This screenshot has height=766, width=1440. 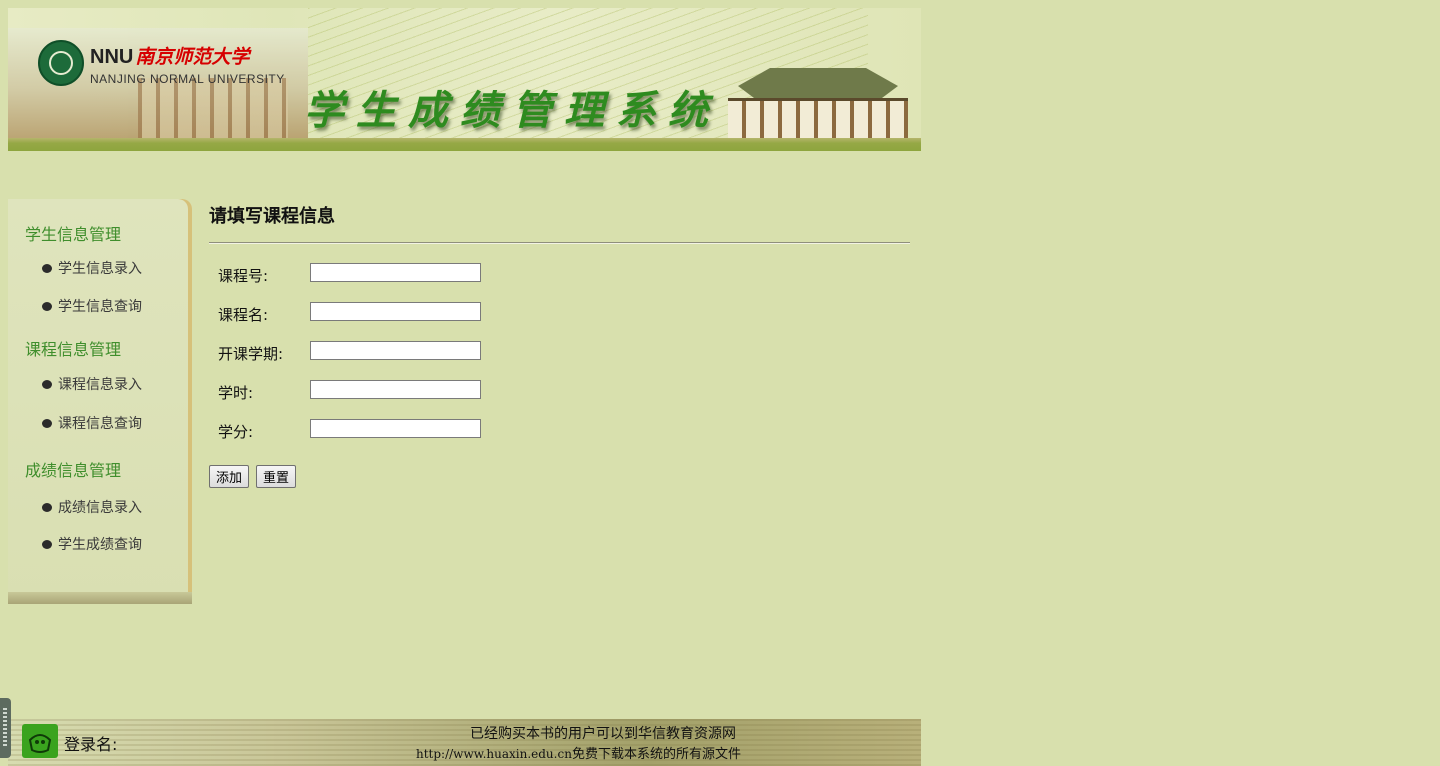 What do you see at coordinates (395, 350) in the screenshot?
I see `semester-input` at bounding box center [395, 350].